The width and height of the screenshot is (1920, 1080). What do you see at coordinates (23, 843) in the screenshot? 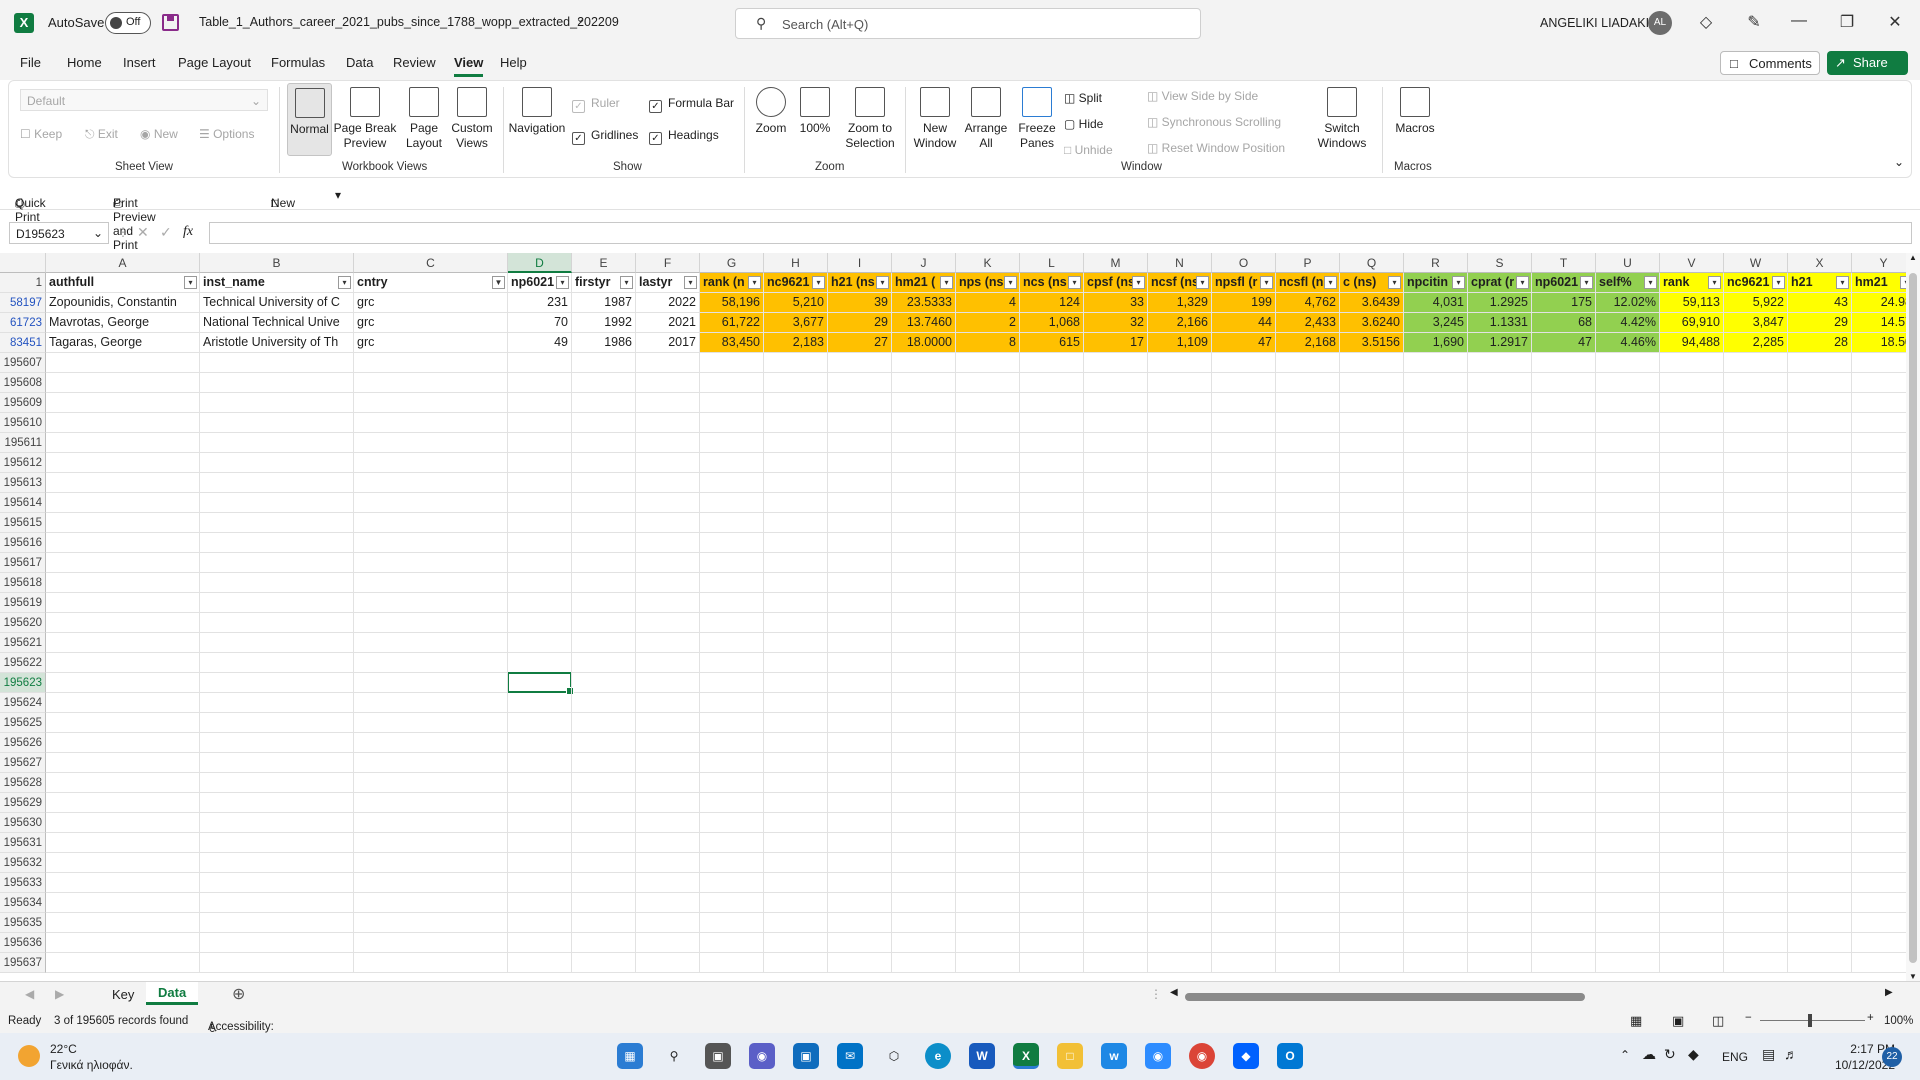
I see `row-header: 195631` at bounding box center [23, 843].